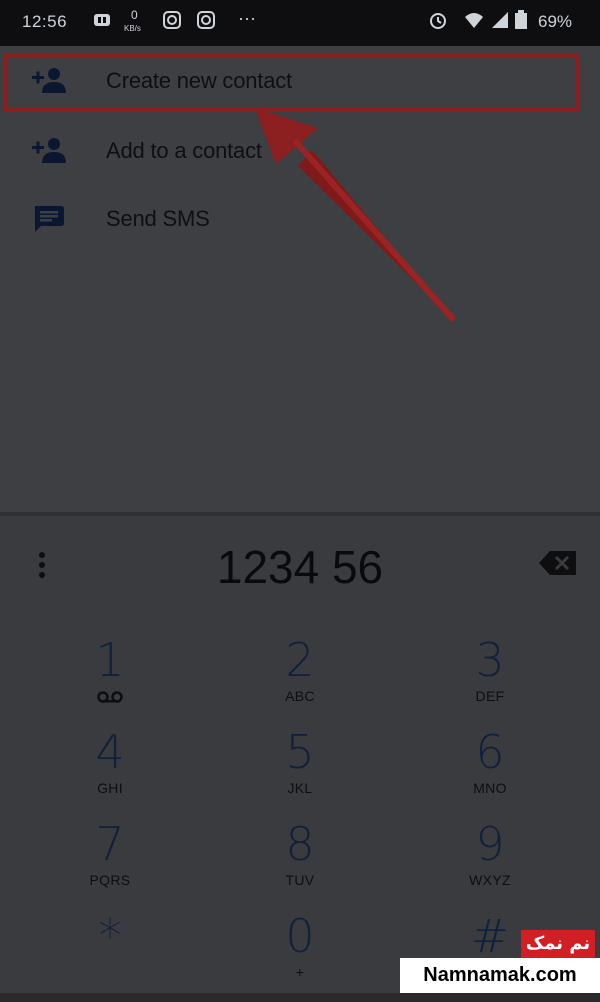  What do you see at coordinates (132, 28) in the screenshot?
I see `network-unit: KB/s` at bounding box center [132, 28].